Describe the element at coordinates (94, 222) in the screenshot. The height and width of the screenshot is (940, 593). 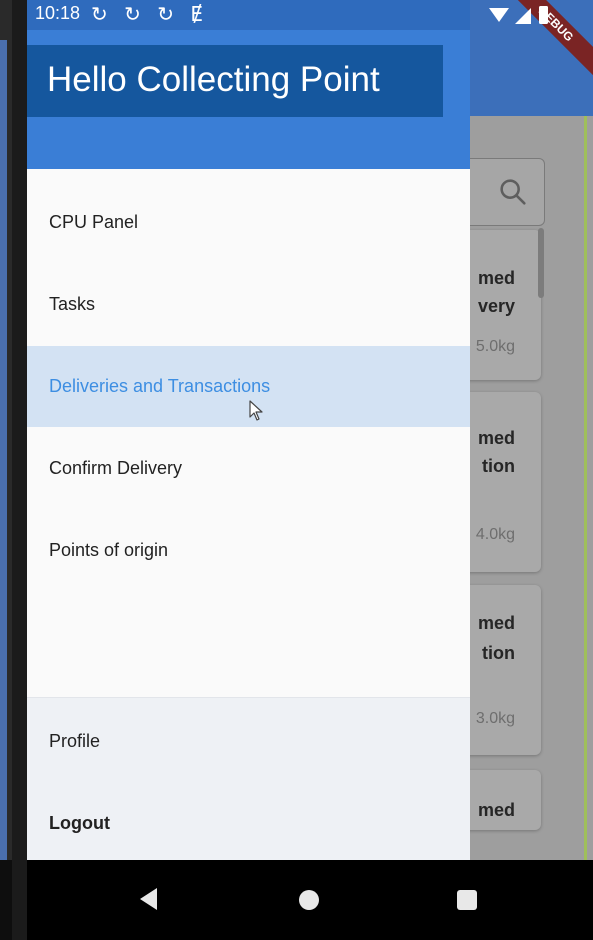
I see `menu-item-label: CPU Panel` at that location.